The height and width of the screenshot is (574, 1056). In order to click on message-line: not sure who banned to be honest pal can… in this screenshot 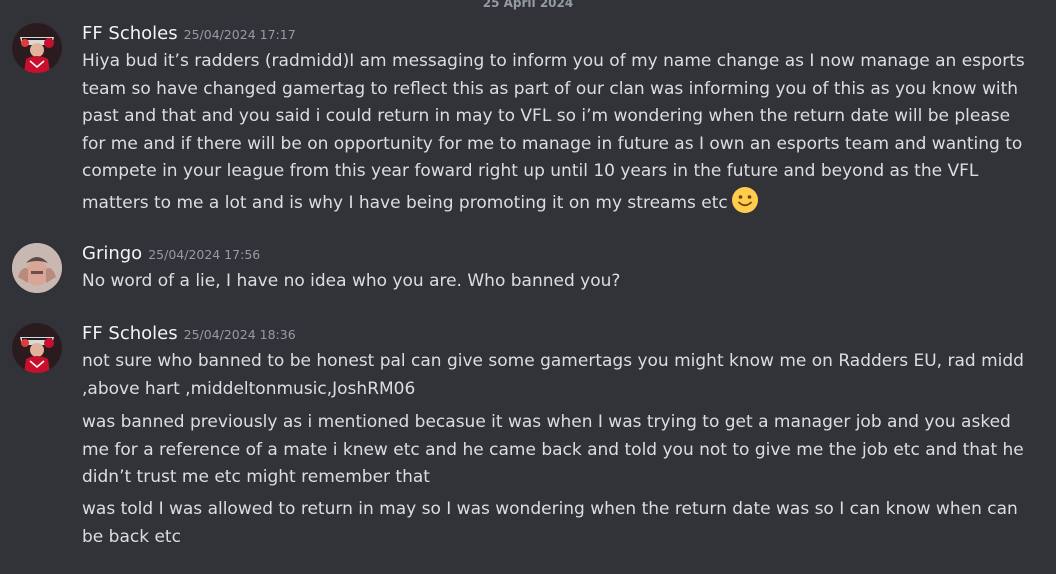, I will do `click(553, 361)`.